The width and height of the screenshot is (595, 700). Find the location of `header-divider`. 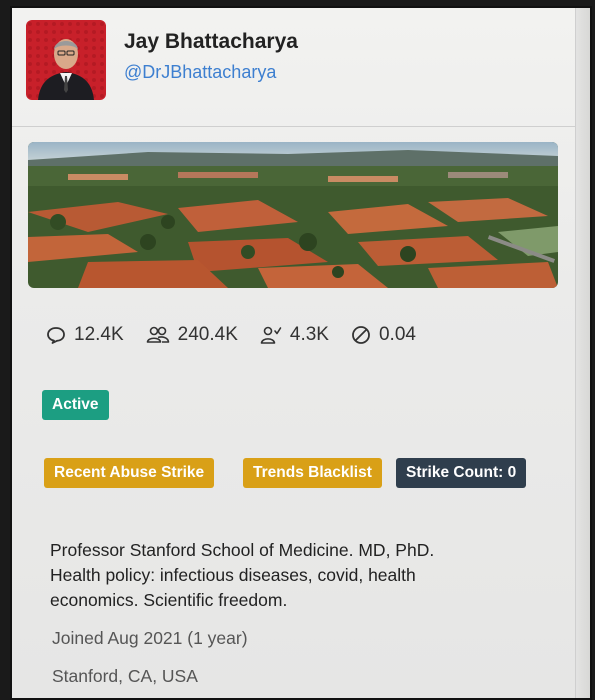

header-divider is located at coordinates (301, 126).